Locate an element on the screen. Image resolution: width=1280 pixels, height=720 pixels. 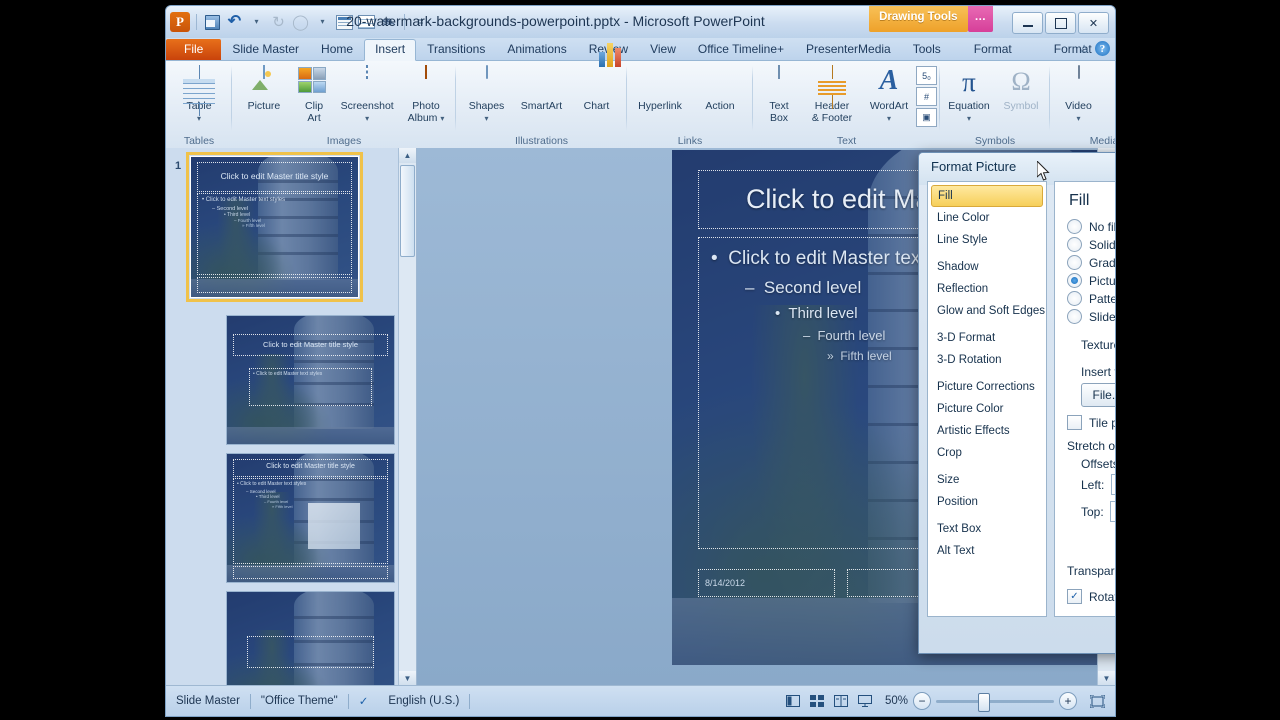
tab-home: Home is located at coordinates (337, 49).